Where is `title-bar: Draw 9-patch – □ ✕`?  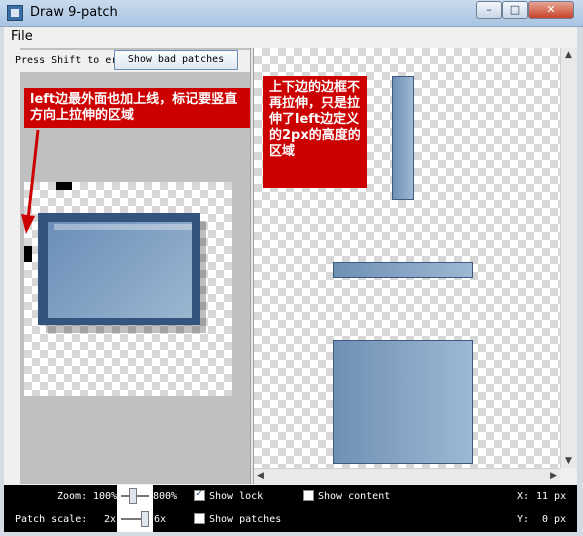
title-bar: Draw 9-patch – □ ✕ is located at coordinates (291, 13).